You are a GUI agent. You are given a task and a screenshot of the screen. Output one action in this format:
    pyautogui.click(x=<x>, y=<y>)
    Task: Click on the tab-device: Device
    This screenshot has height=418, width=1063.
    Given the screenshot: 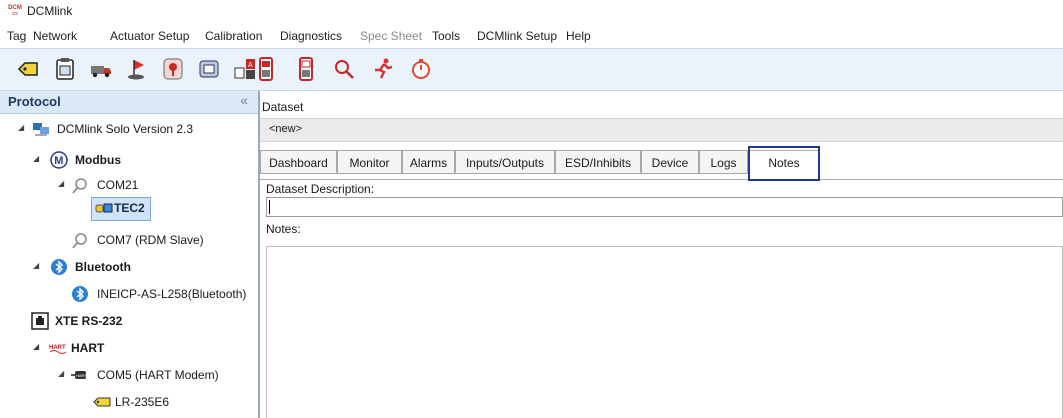 What is the action you would take?
    pyautogui.click(x=670, y=162)
    